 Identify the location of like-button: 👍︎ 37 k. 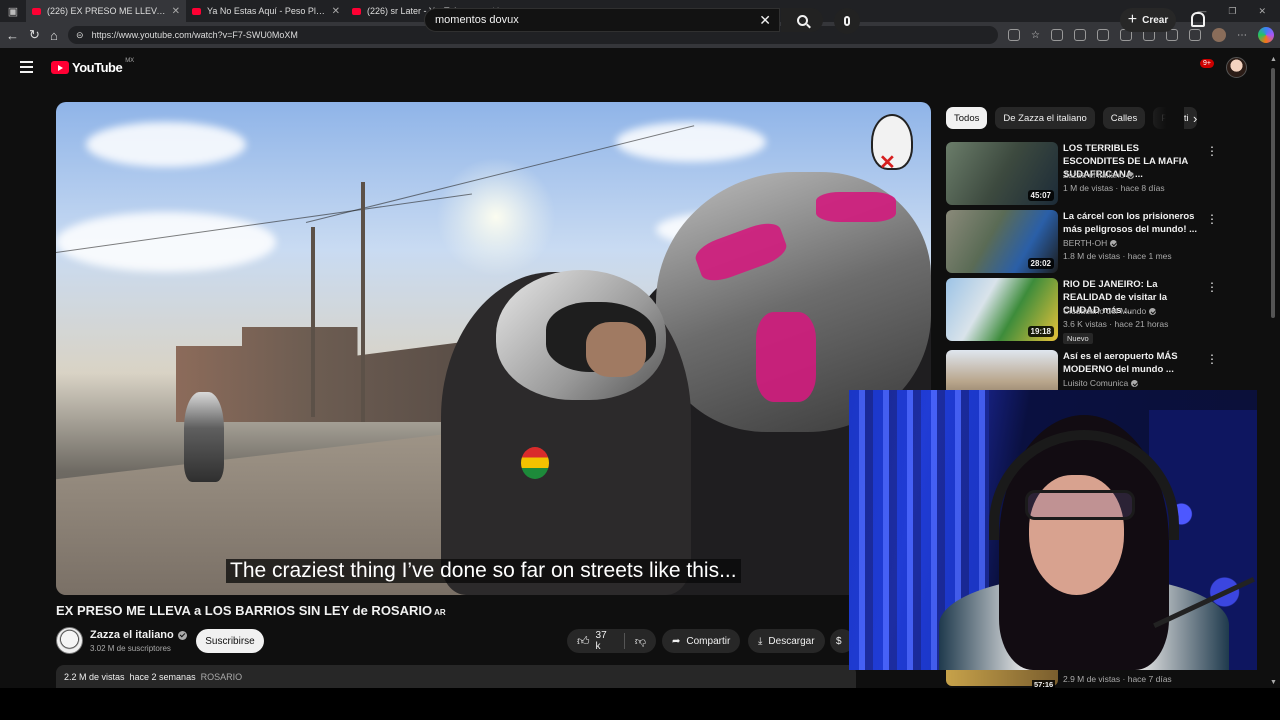
(596, 641).